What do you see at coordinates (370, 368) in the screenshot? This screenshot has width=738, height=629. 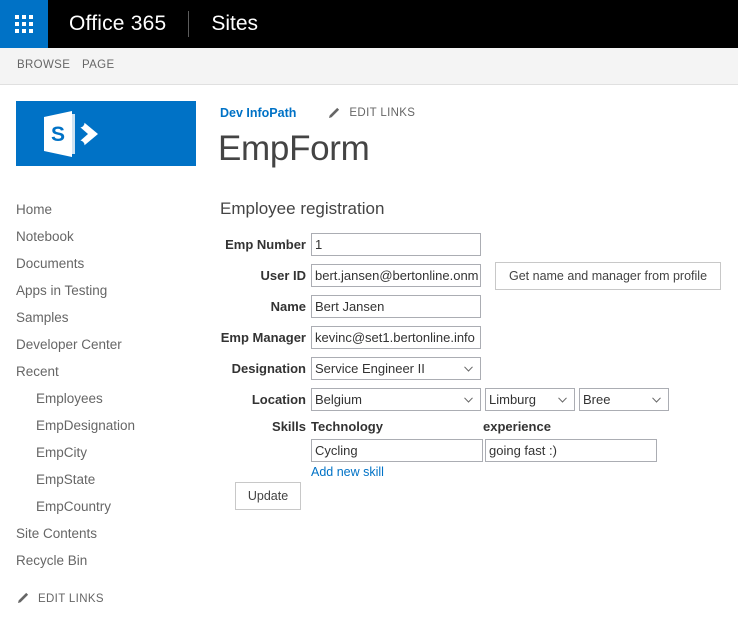 I see `designation-selected-value: Service Engineer II` at bounding box center [370, 368].